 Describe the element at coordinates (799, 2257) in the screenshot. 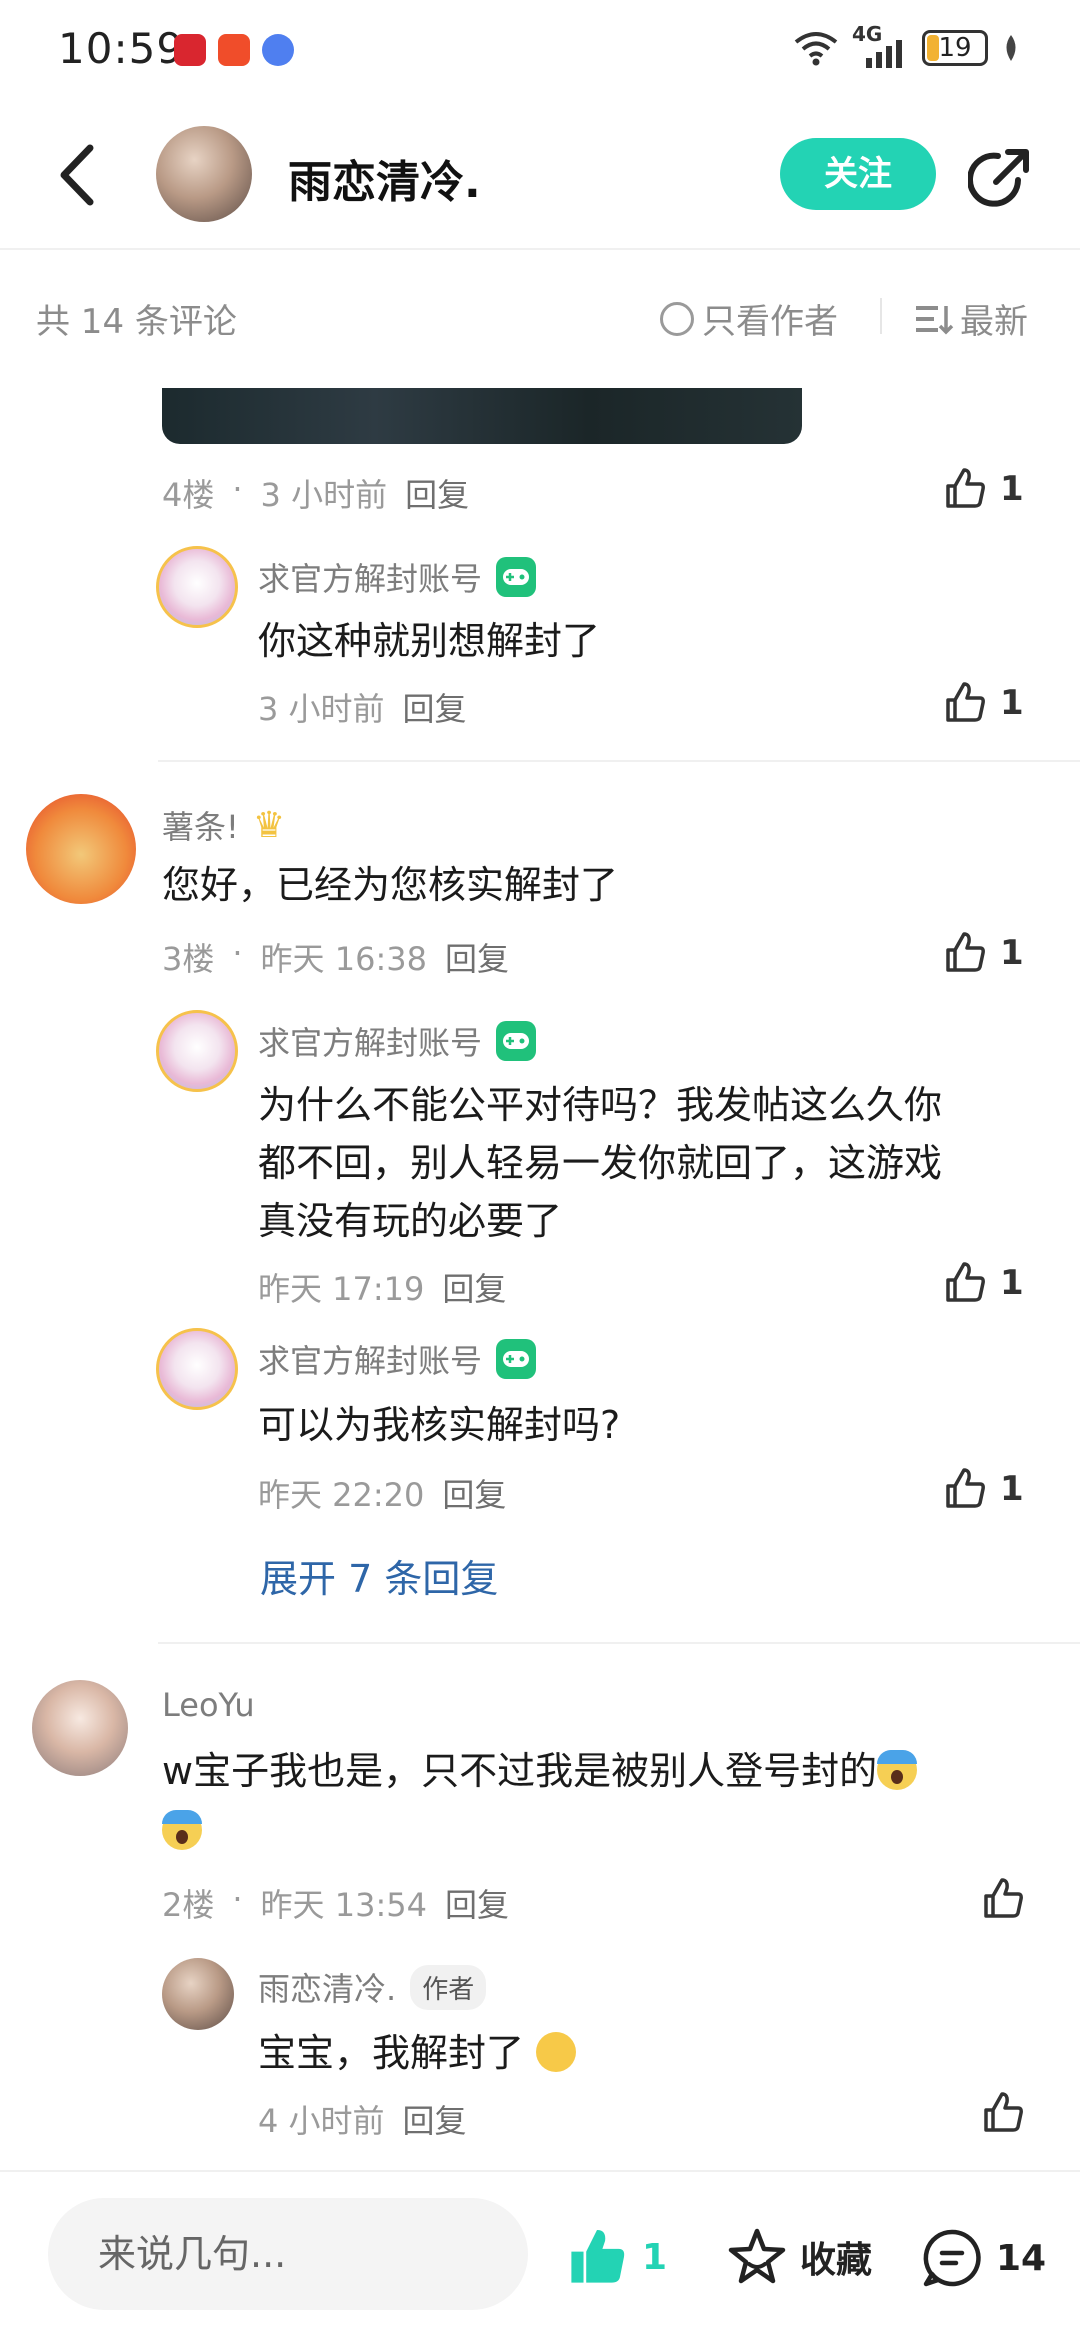

I see `favorite-button: 收藏` at that location.